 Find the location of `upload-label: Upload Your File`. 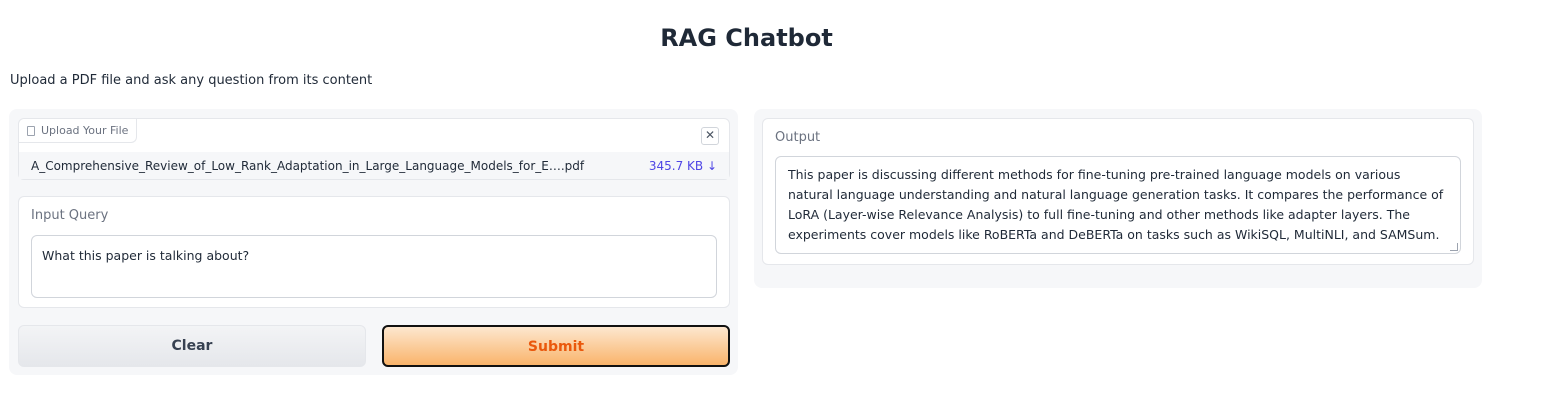

upload-label: Upload Your File is located at coordinates (78, 131).